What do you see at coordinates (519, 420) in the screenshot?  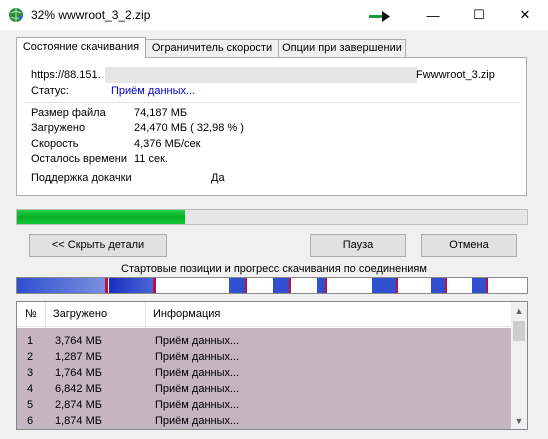 I see `scroll-down-icon: ▼` at bounding box center [519, 420].